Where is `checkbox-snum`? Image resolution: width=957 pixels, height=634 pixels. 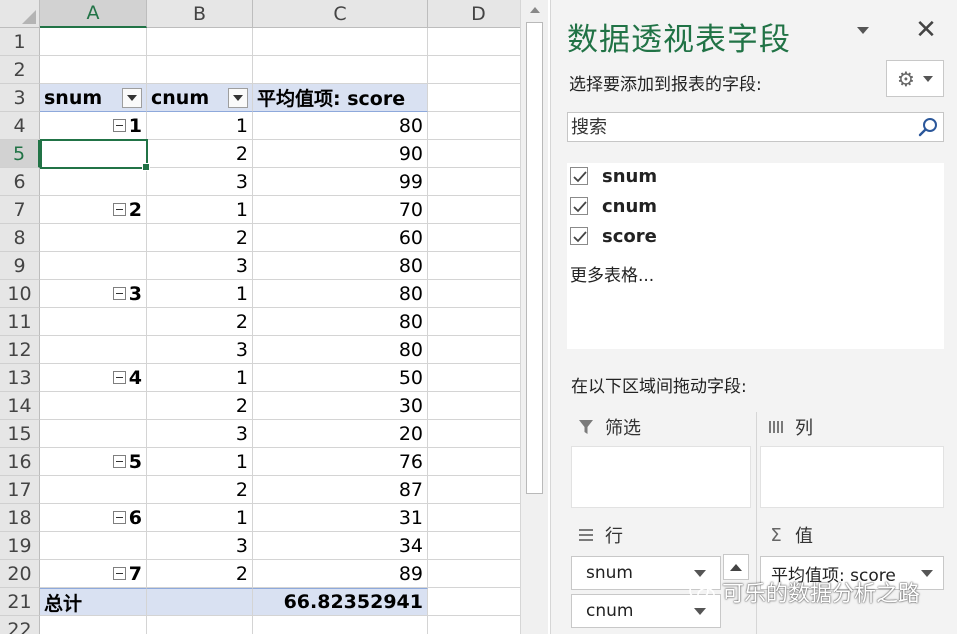 checkbox-snum is located at coordinates (579, 176).